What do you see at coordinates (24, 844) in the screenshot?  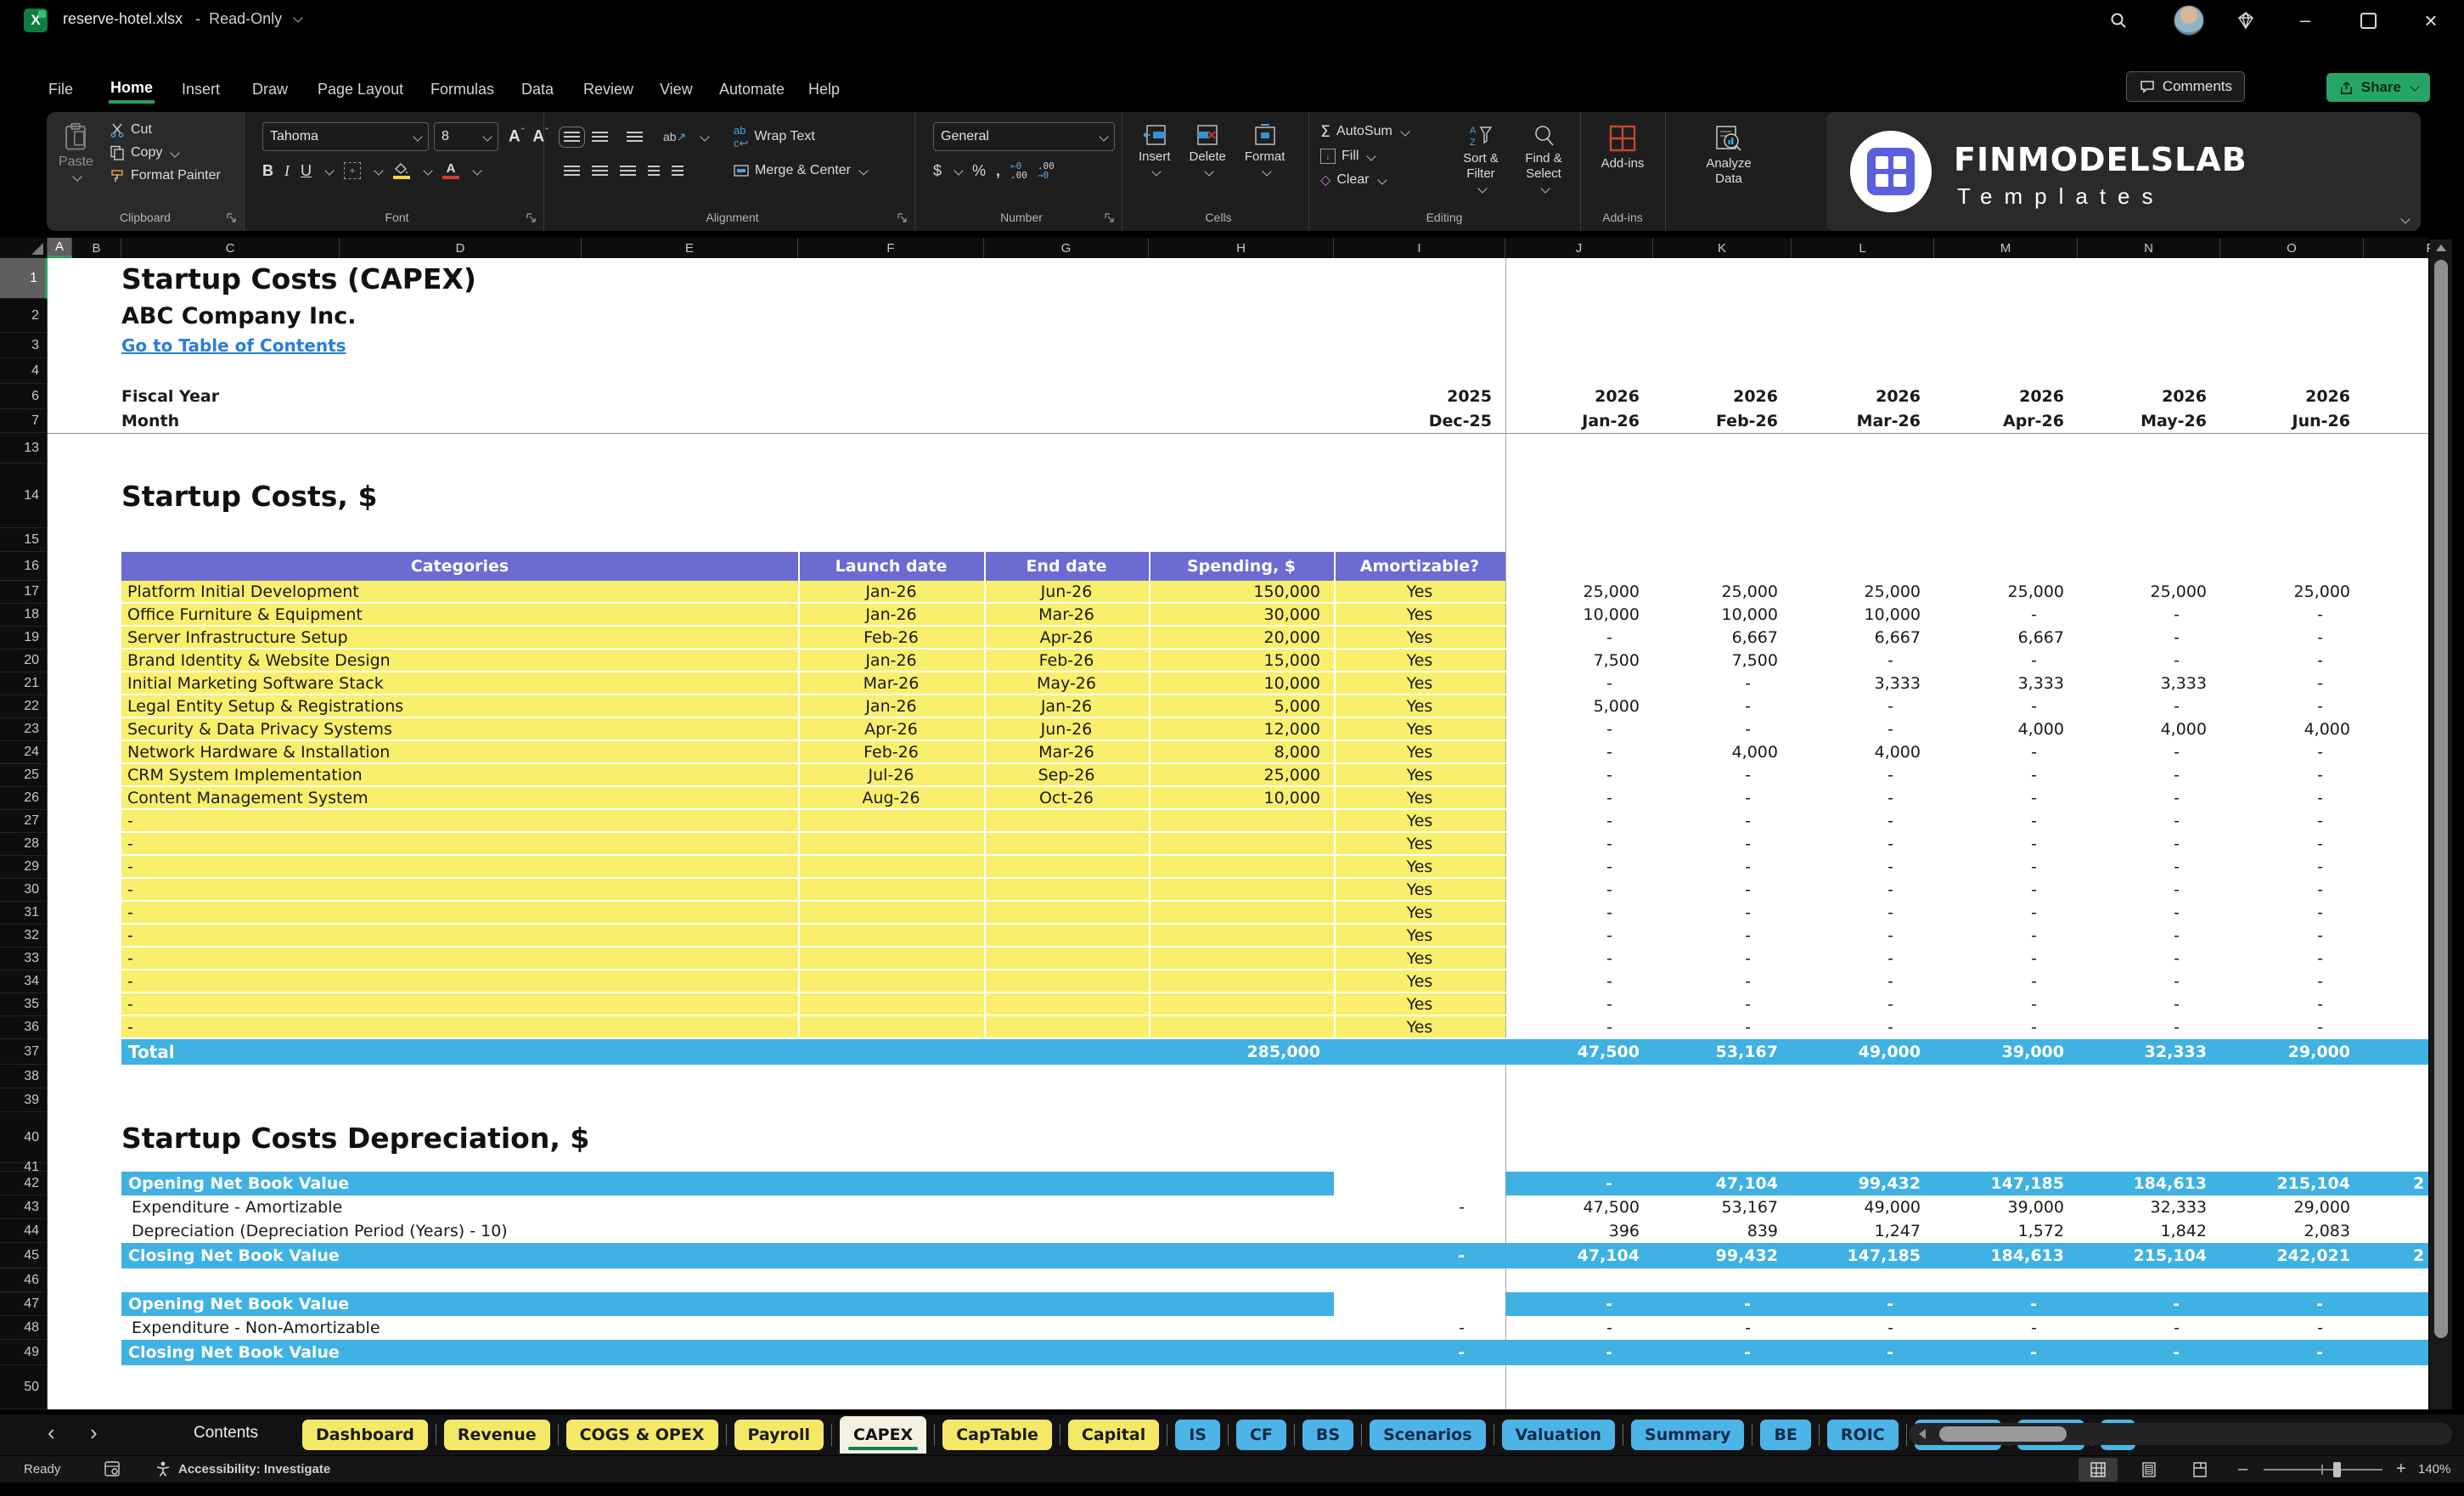 I see `row-header-28: 28` at bounding box center [24, 844].